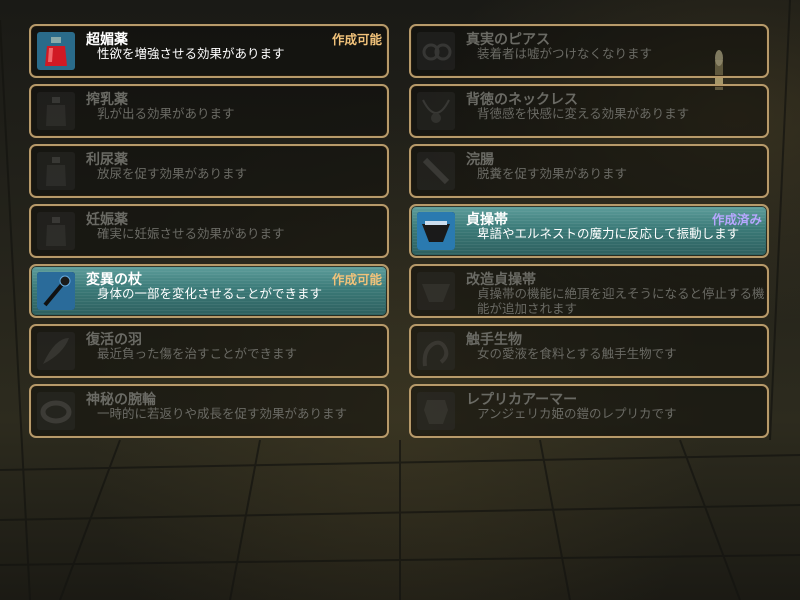 This screenshot has width=800, height=600. I want to click on item-card-6: 神秘の腕輪 一時的に若返りや成長を促す効果があります, so click(209, 411).